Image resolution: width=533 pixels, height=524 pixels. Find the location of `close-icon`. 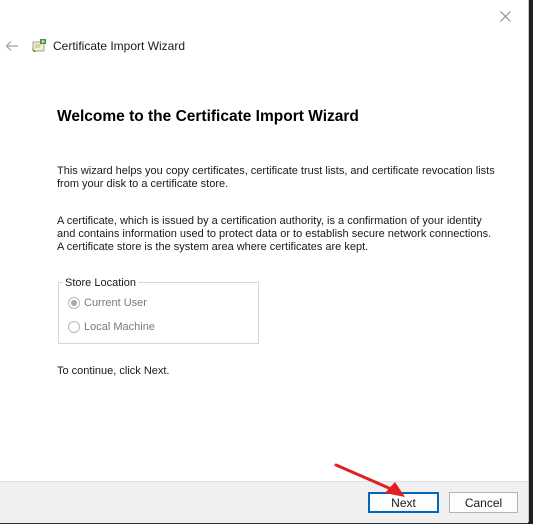

close-icon is located at coordinates (505, 16).